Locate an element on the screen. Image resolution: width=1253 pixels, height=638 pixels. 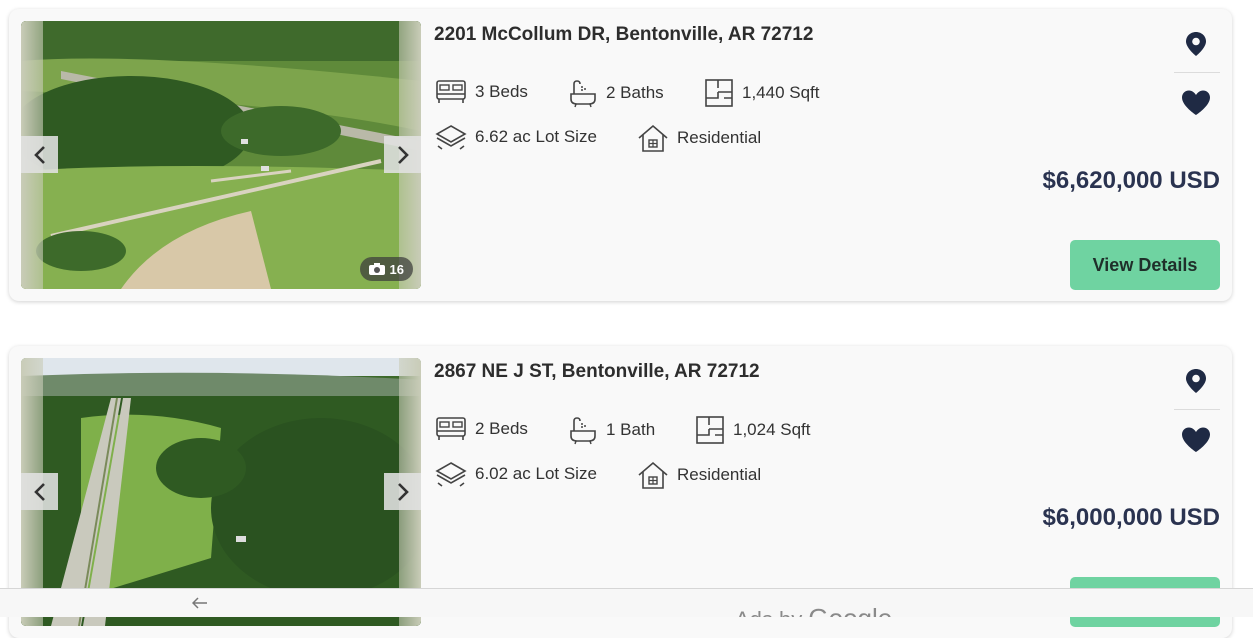
lot-size-feature: 6.02 ac Lot Size is located at coordinates (516, 474).